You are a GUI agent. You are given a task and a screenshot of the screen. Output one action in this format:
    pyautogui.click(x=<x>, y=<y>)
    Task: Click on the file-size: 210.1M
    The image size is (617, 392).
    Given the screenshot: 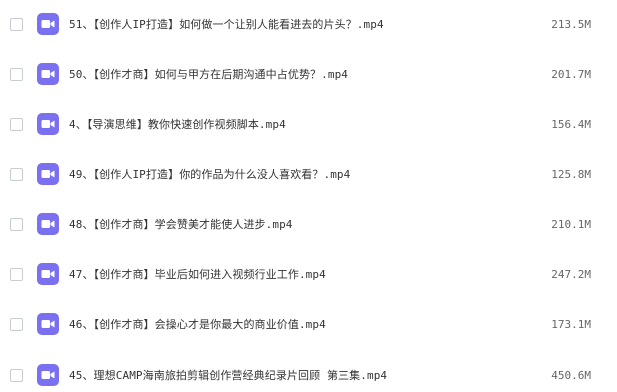 What is the action you would take?
    pyautogui.click(x=571, y=224)
    